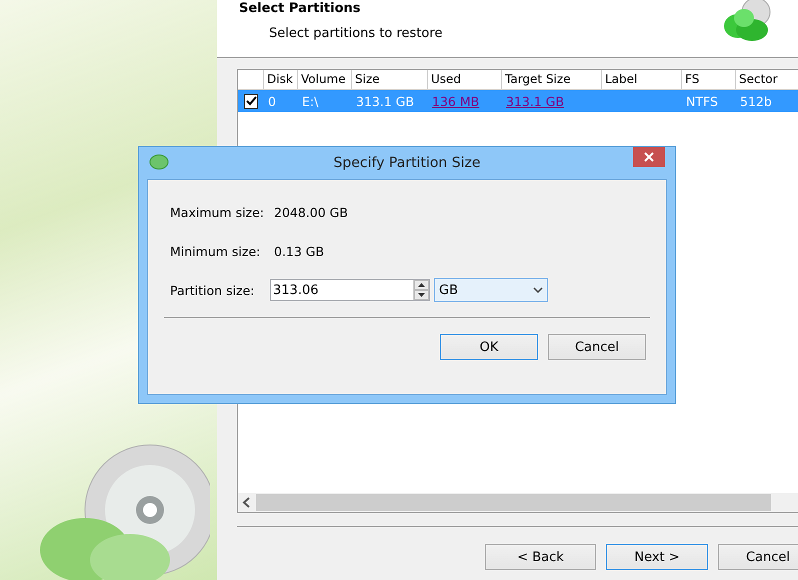 The height and width of the screenshot is (580, 798). What do you see at coordinates (489, 347) in the screenshot?
I see `dialog-button: OK` at bounding box center [489, 347].